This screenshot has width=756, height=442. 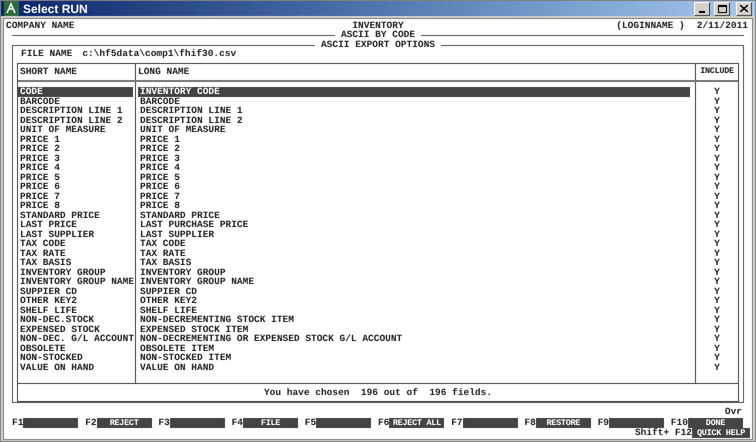 I want to click on long-name-cell: PRICE 2, so click(x=414, y=149).